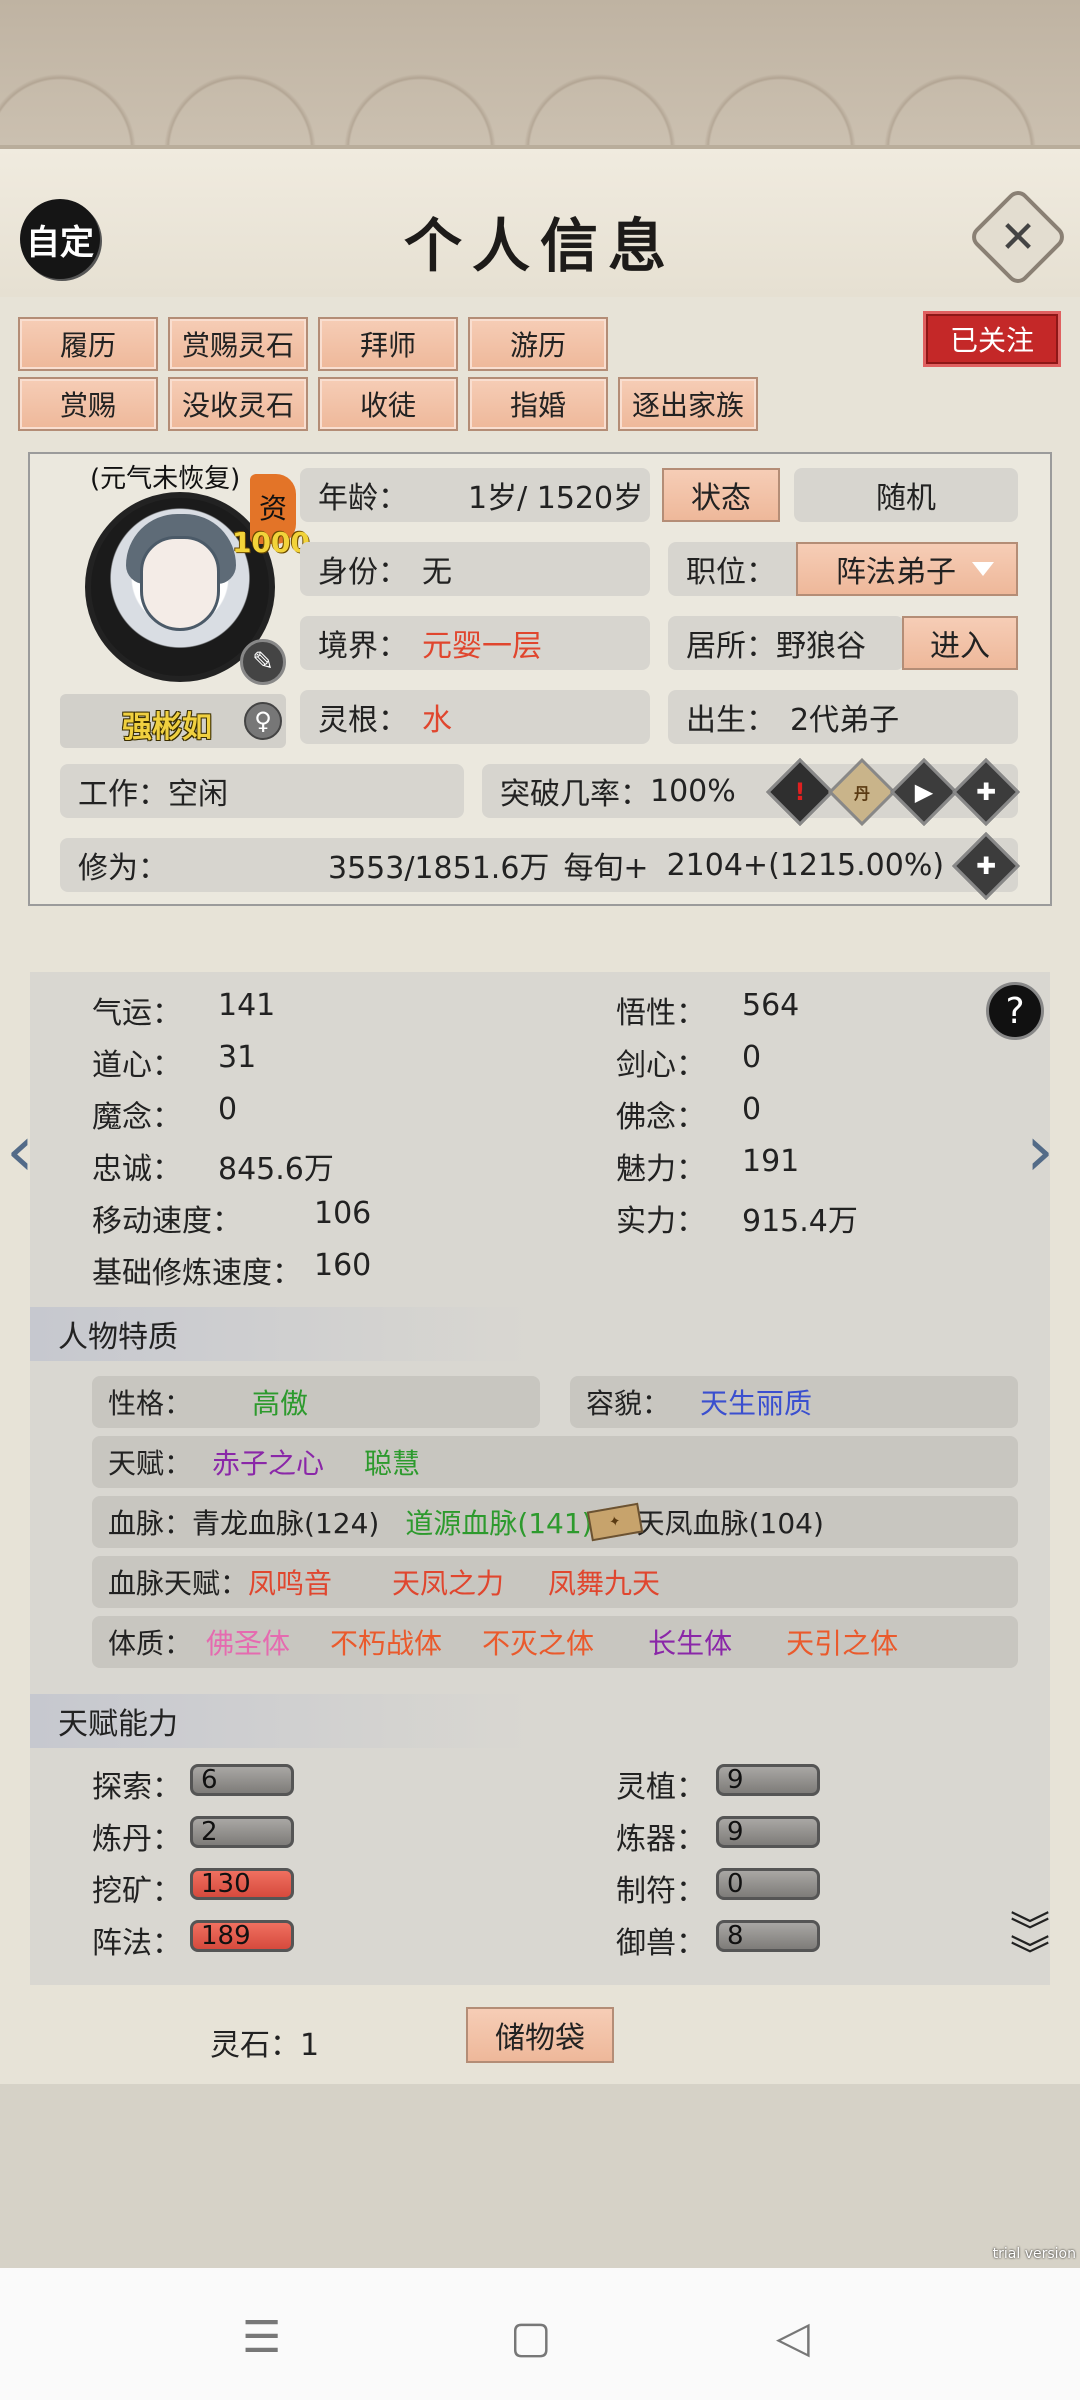  I want to click on stat-value: 564, so click(771, 1005).